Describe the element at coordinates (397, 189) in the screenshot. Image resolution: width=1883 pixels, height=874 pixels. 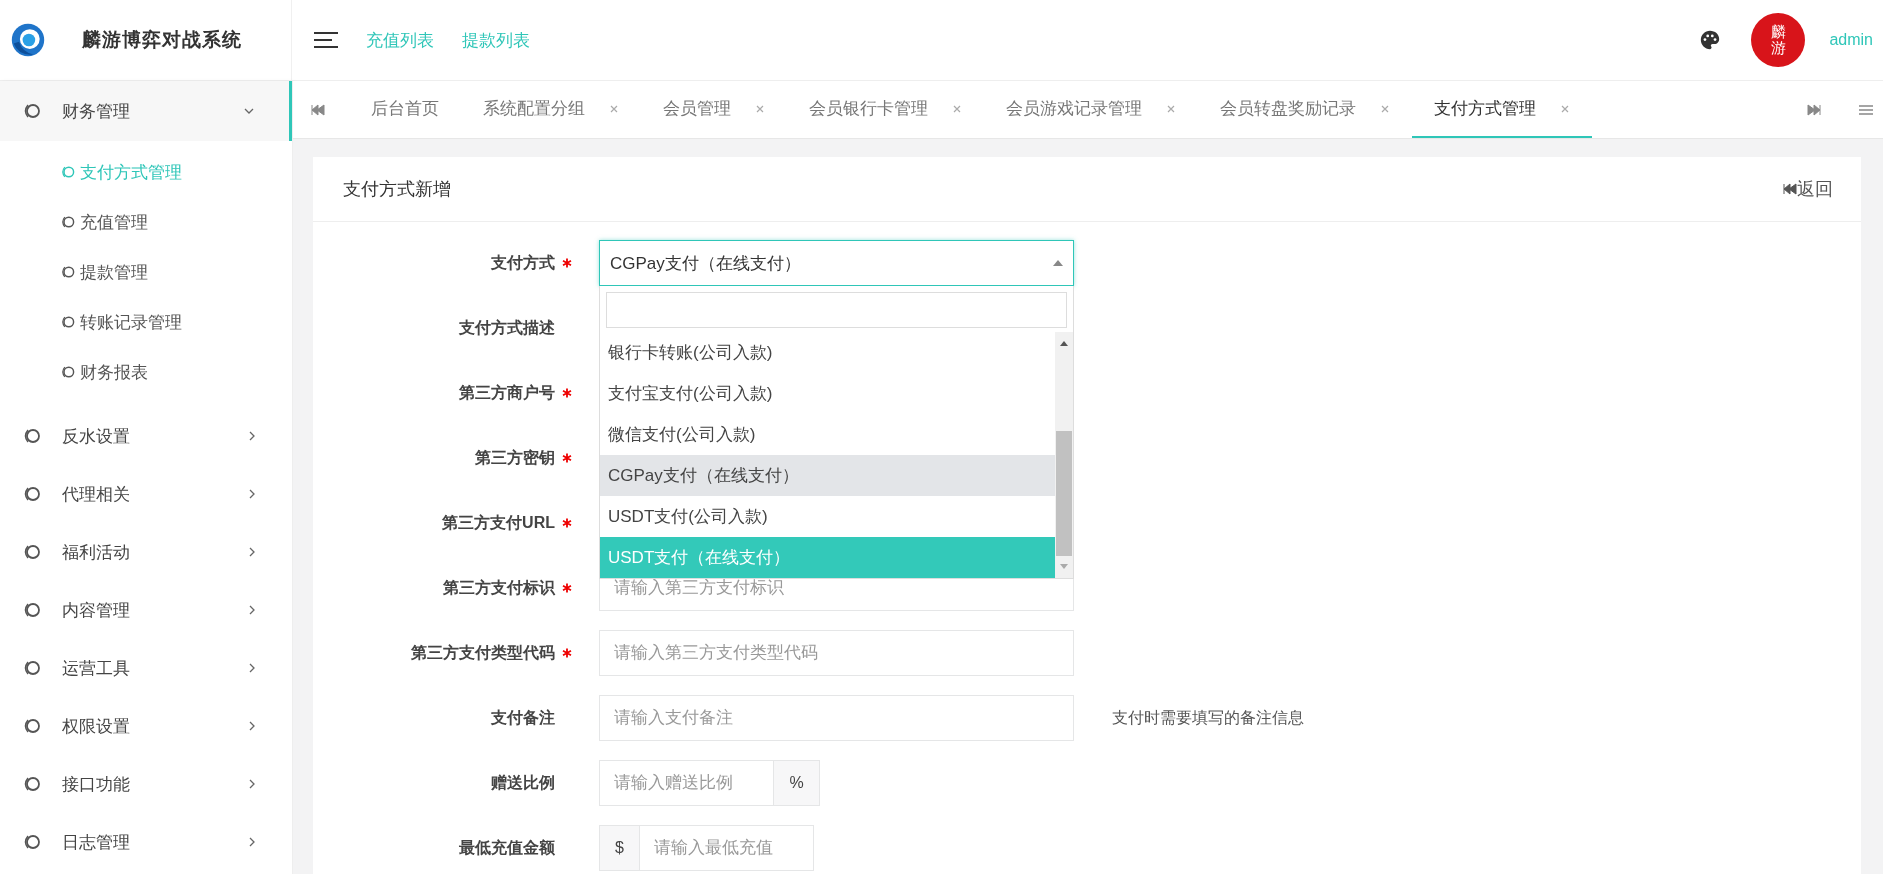
I see `card-title: 支付方式新增` at that location.